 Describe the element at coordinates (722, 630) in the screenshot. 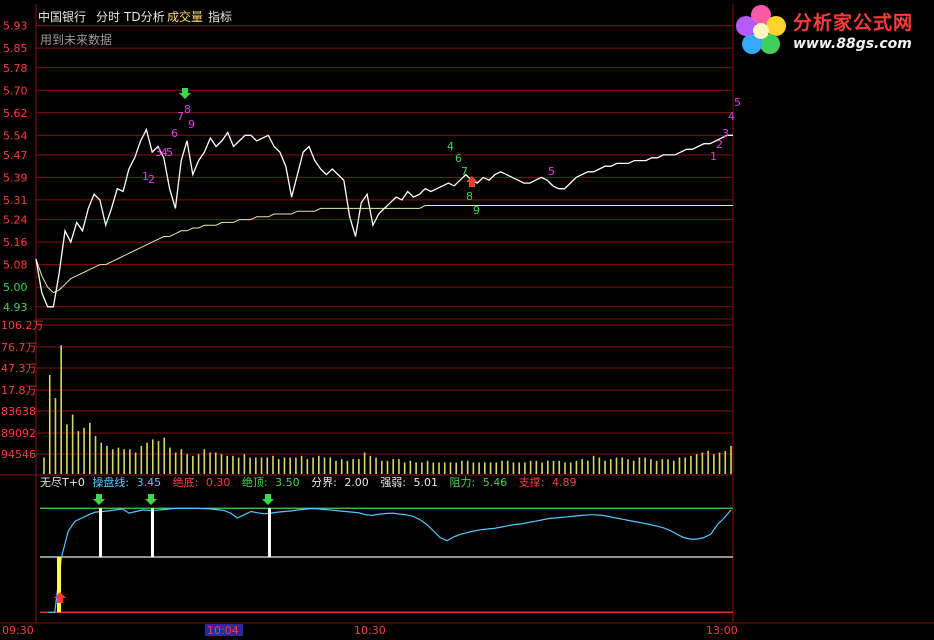

I see `time-tick-label: 13:00` at that location.